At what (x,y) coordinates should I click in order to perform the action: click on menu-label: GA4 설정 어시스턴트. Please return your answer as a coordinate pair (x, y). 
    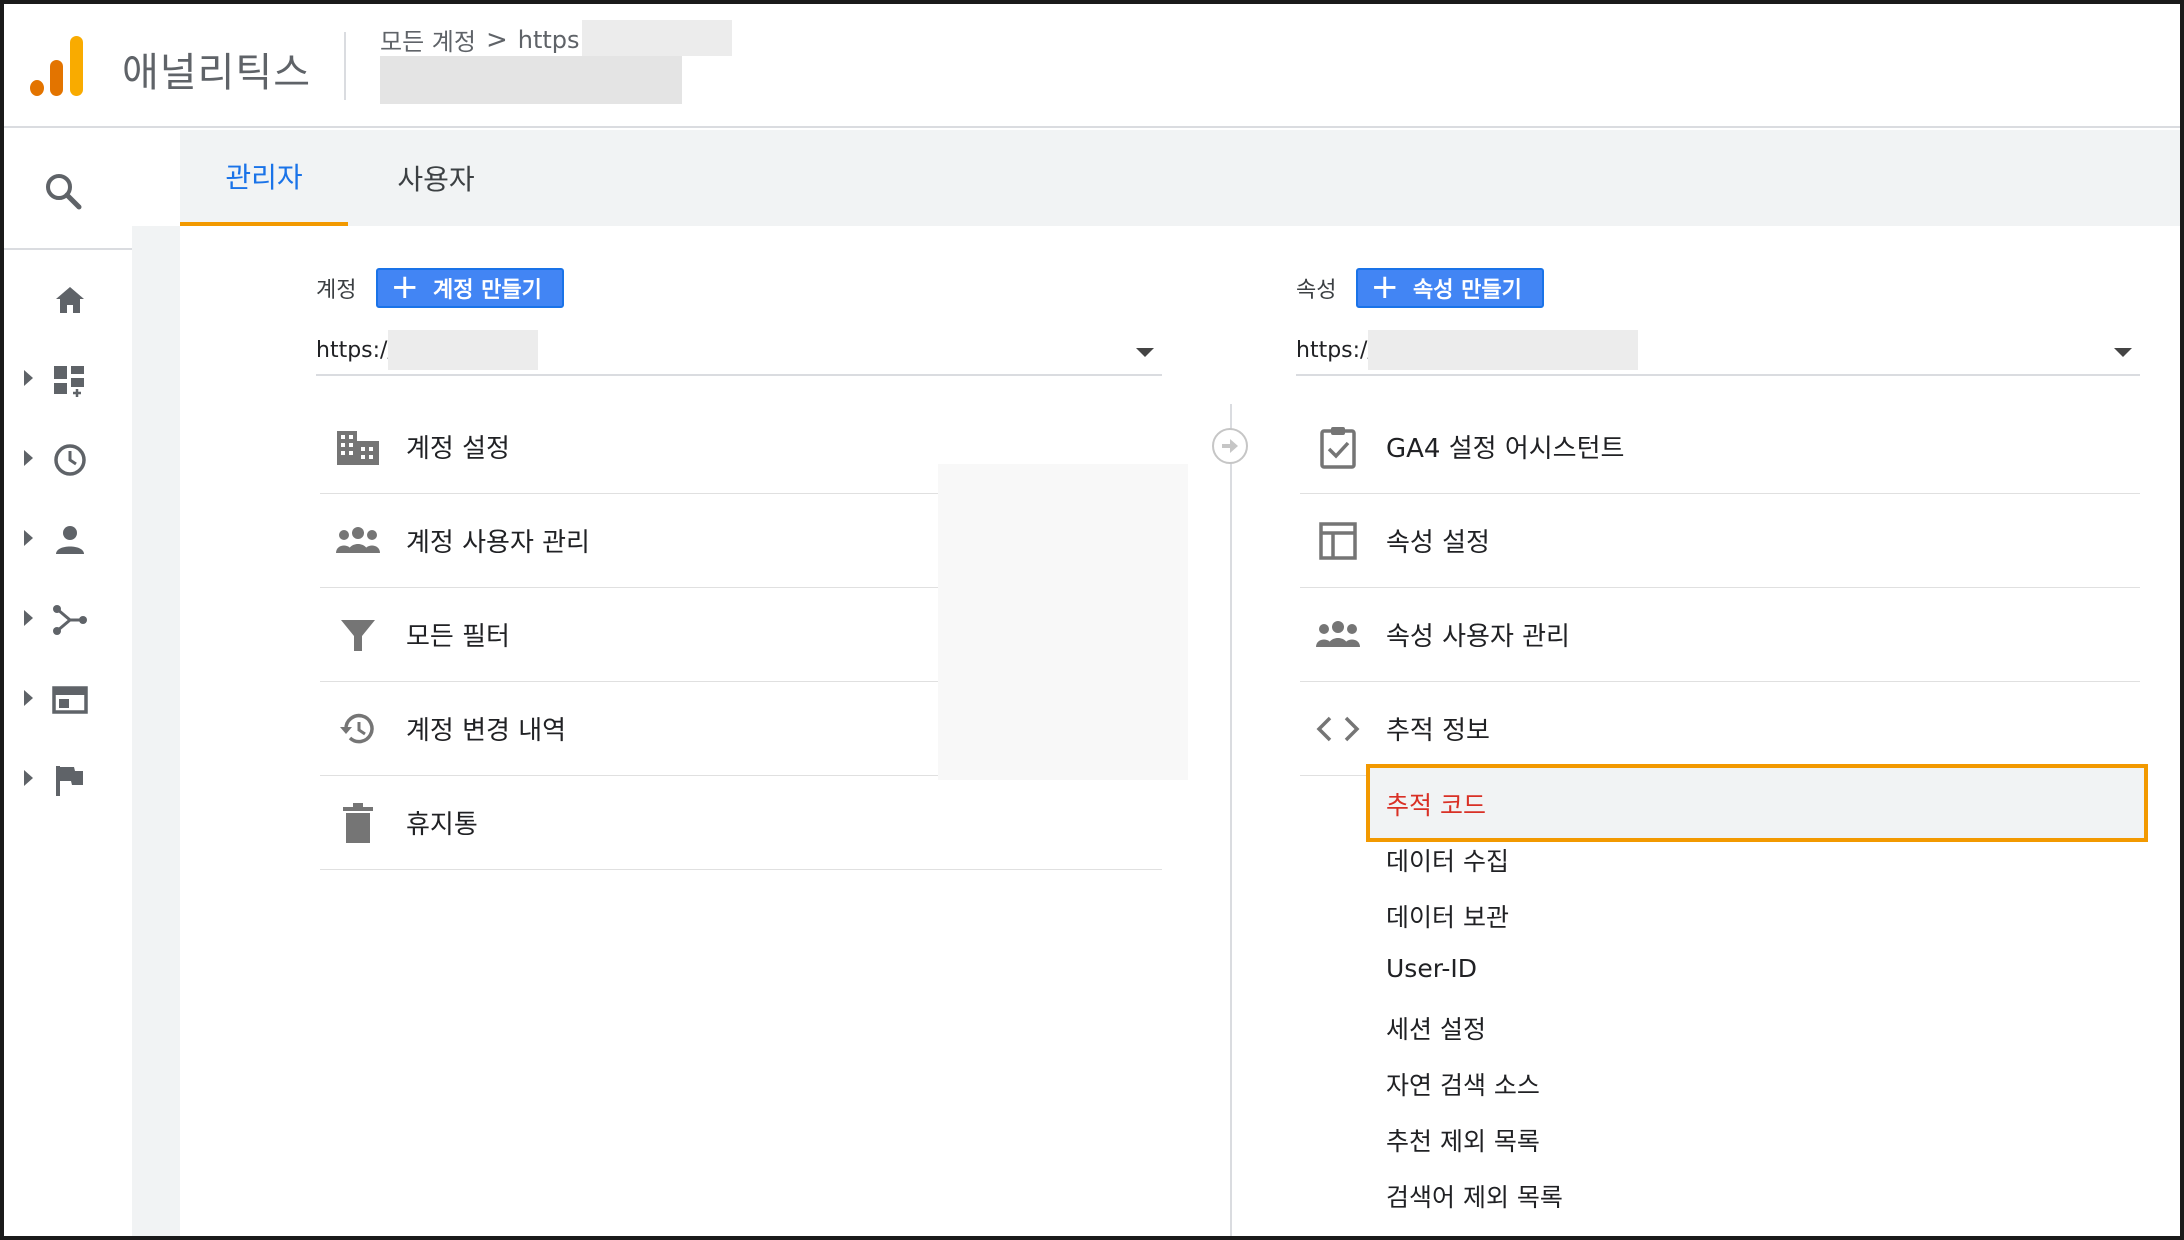
    Looking at the image, I should click on (1505, 449).